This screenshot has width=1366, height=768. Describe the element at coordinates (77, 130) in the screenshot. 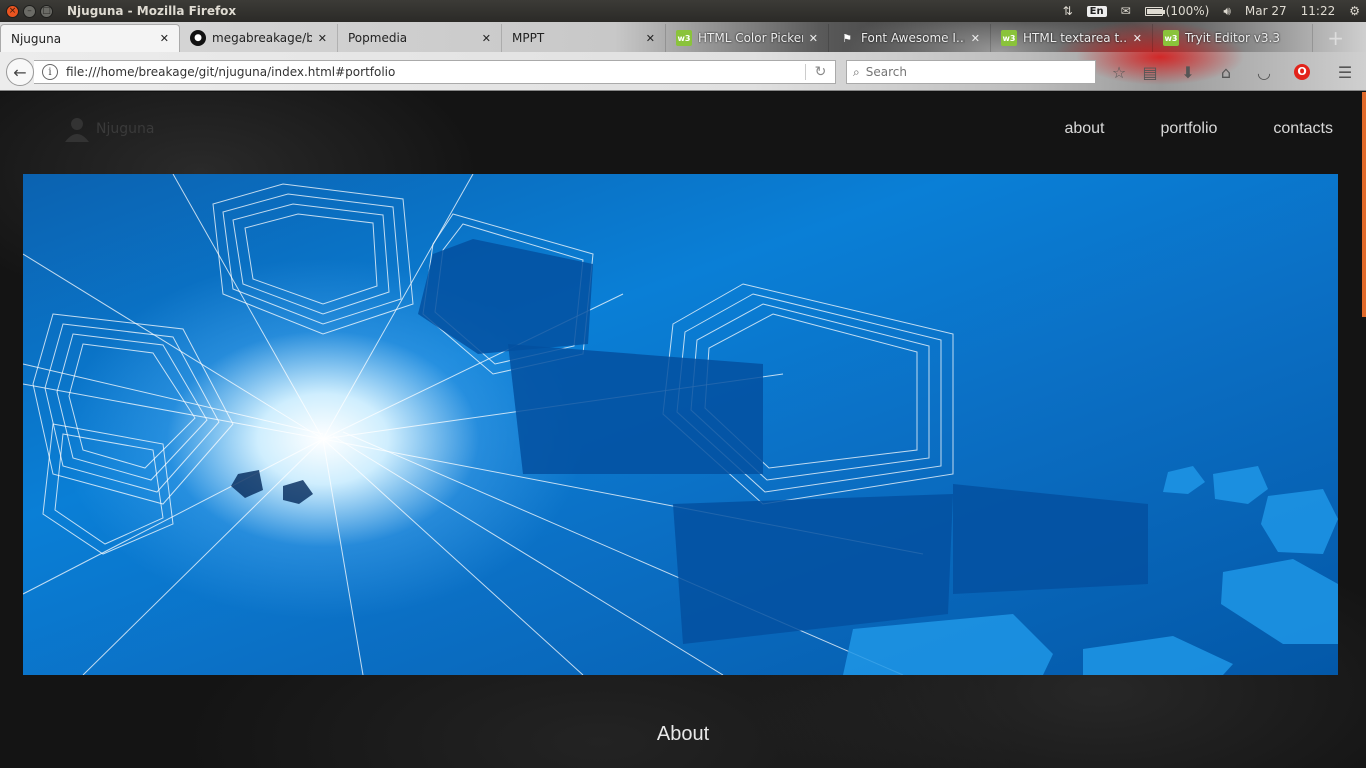

I see `user-avatar-icon` at that location.